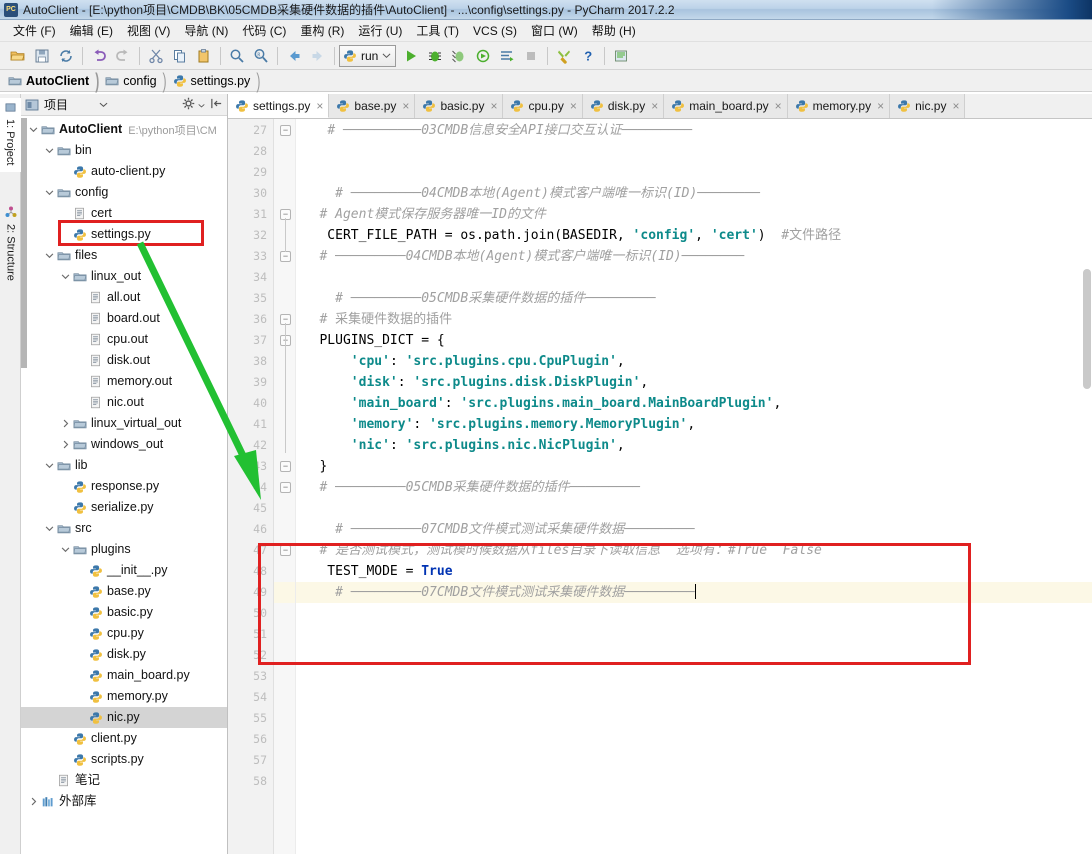 The height and width of the screenshot is (854, 1092). I want to click on redo-icon, so click(123, 56).